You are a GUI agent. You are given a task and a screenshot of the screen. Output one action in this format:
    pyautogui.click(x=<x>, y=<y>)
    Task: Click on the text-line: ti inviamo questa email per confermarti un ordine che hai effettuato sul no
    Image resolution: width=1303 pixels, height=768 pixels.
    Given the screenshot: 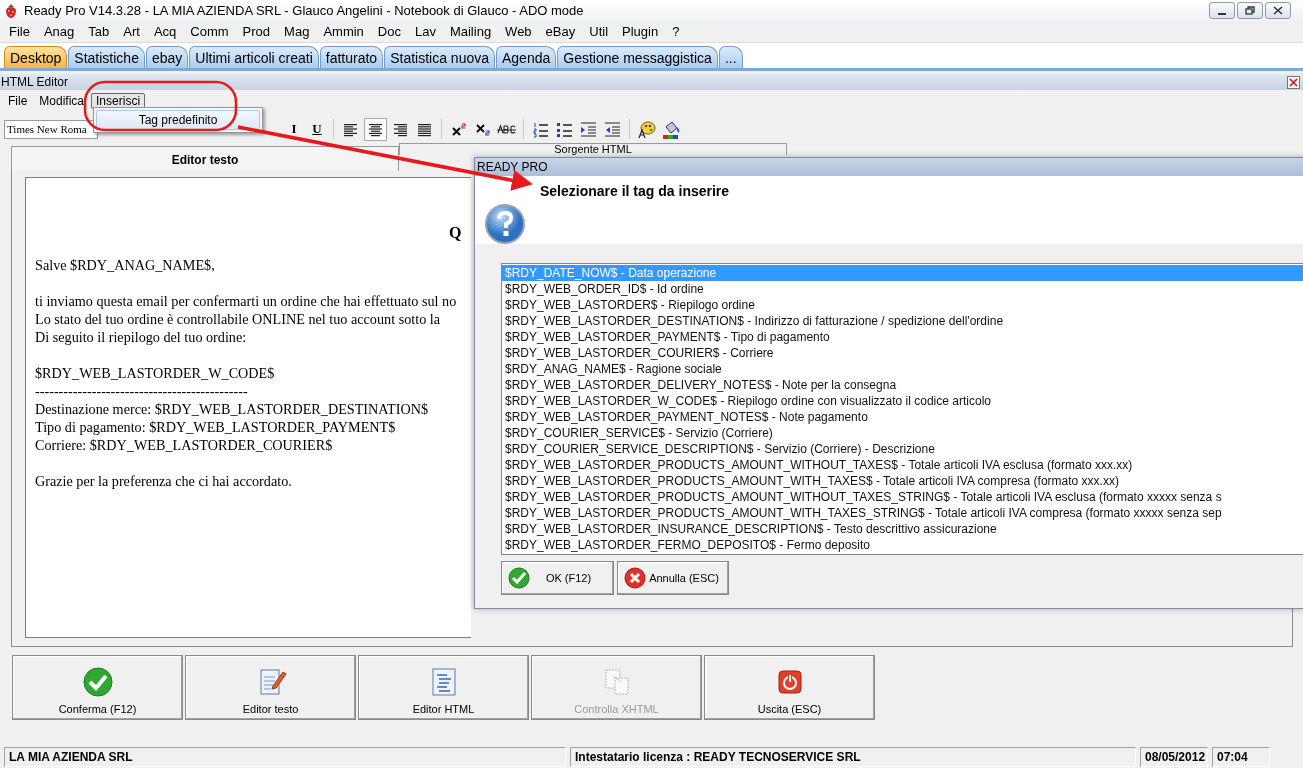 What is the action you would take?
    pyautogui.click(x=246, y=301)
    